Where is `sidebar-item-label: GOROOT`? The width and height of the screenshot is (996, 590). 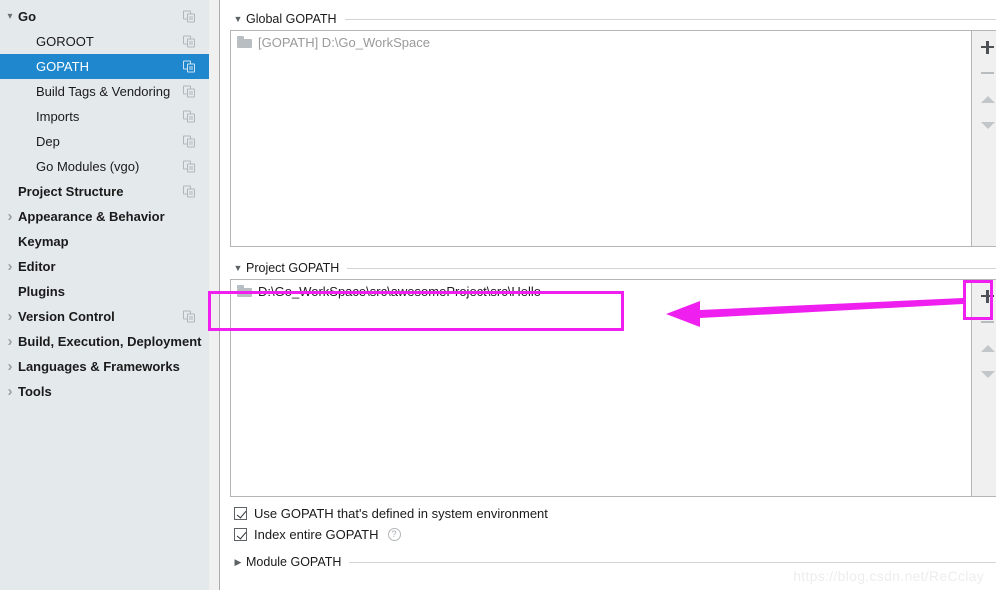
sidebar-item-label: GOROOT is located at coordinates (65, 41).